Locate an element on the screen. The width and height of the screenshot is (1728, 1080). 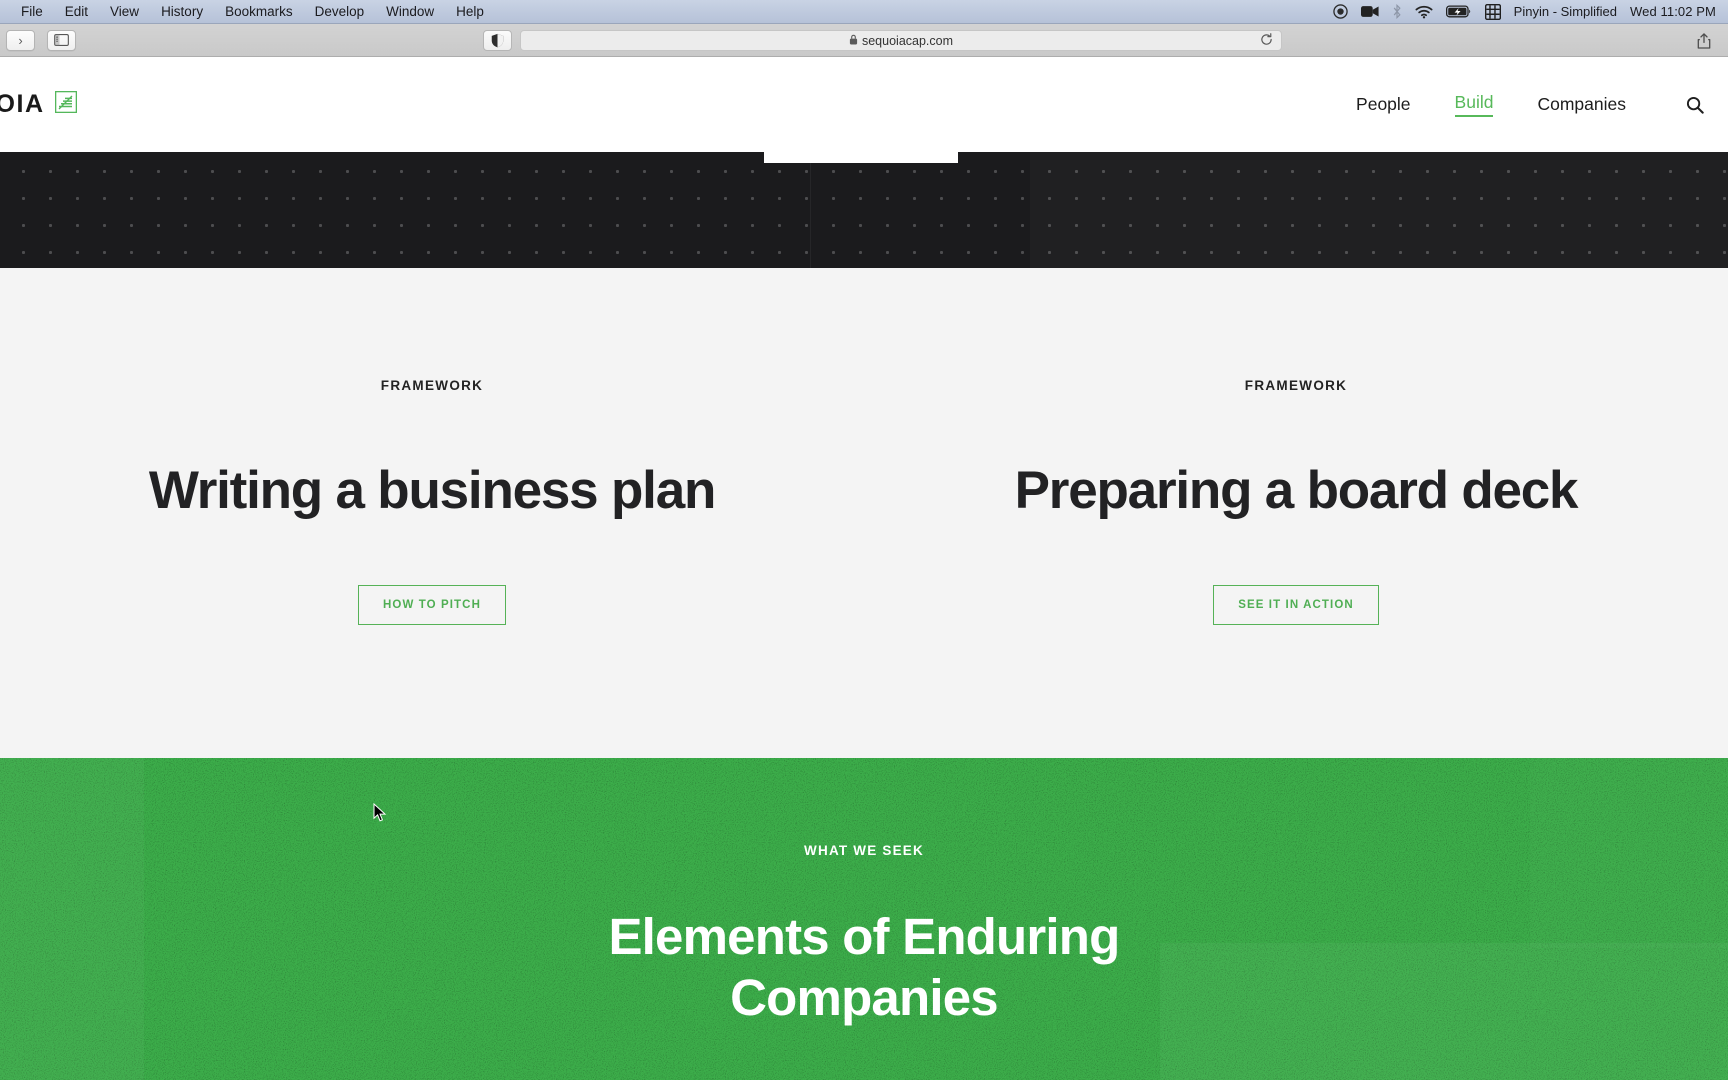
sidebar-icon is located at coordinates (61, 40).